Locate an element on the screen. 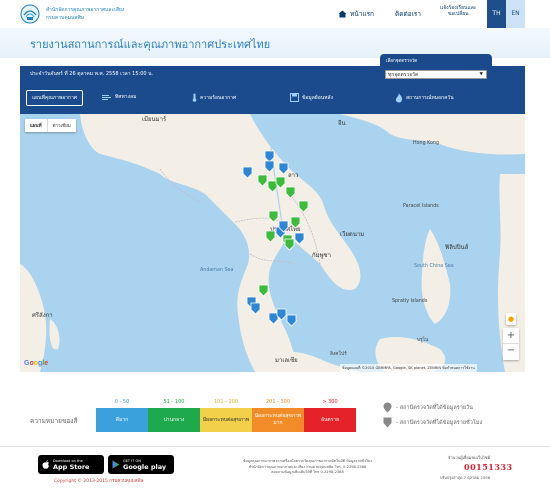  street-view-pegman-icon: ● is located at coordinates (511, 319).